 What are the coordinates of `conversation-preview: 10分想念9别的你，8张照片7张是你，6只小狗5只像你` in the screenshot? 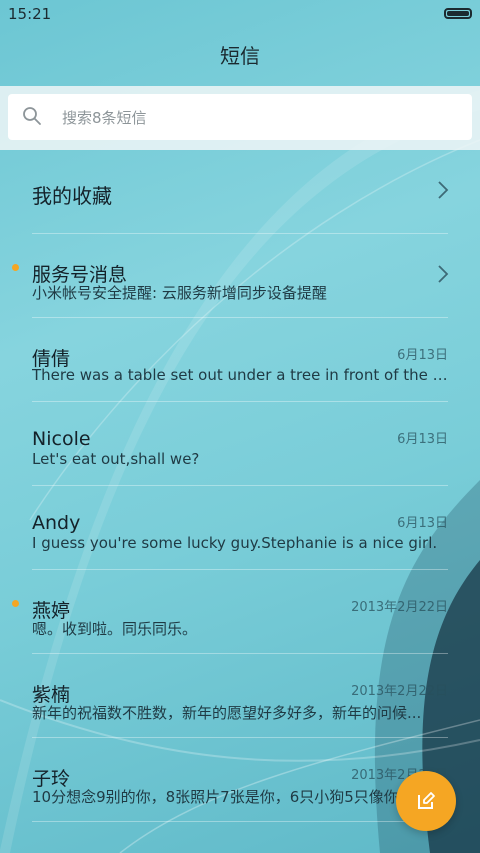 It's located at (215, 797).